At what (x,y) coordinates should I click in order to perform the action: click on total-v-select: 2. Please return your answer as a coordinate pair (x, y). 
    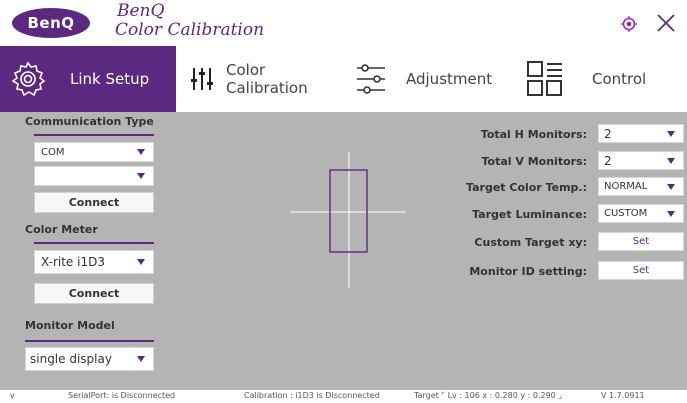
    Looking at the image, I should click on (641, 160).